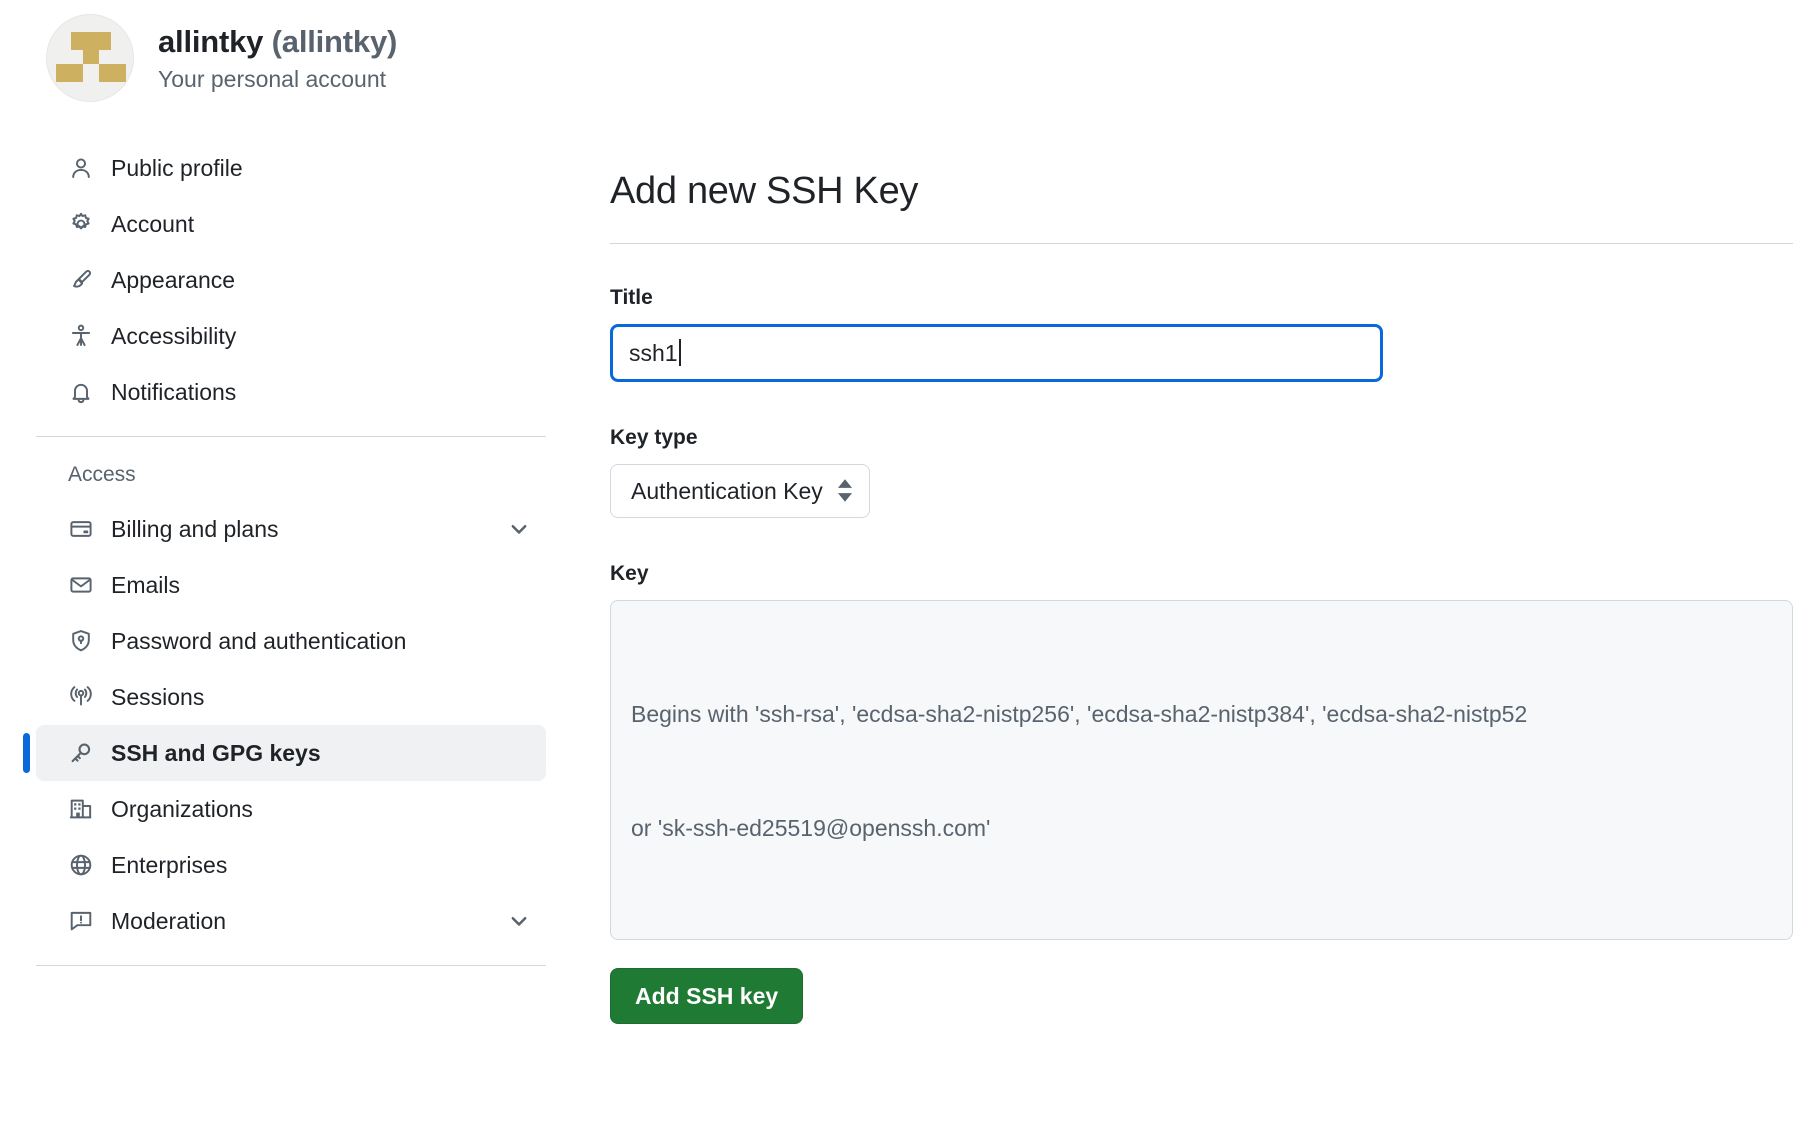  What do you see at coordinates (654, 437) in the screenshot?
I see `key-type-field-label: Key type` at bounding box center [654, 437].